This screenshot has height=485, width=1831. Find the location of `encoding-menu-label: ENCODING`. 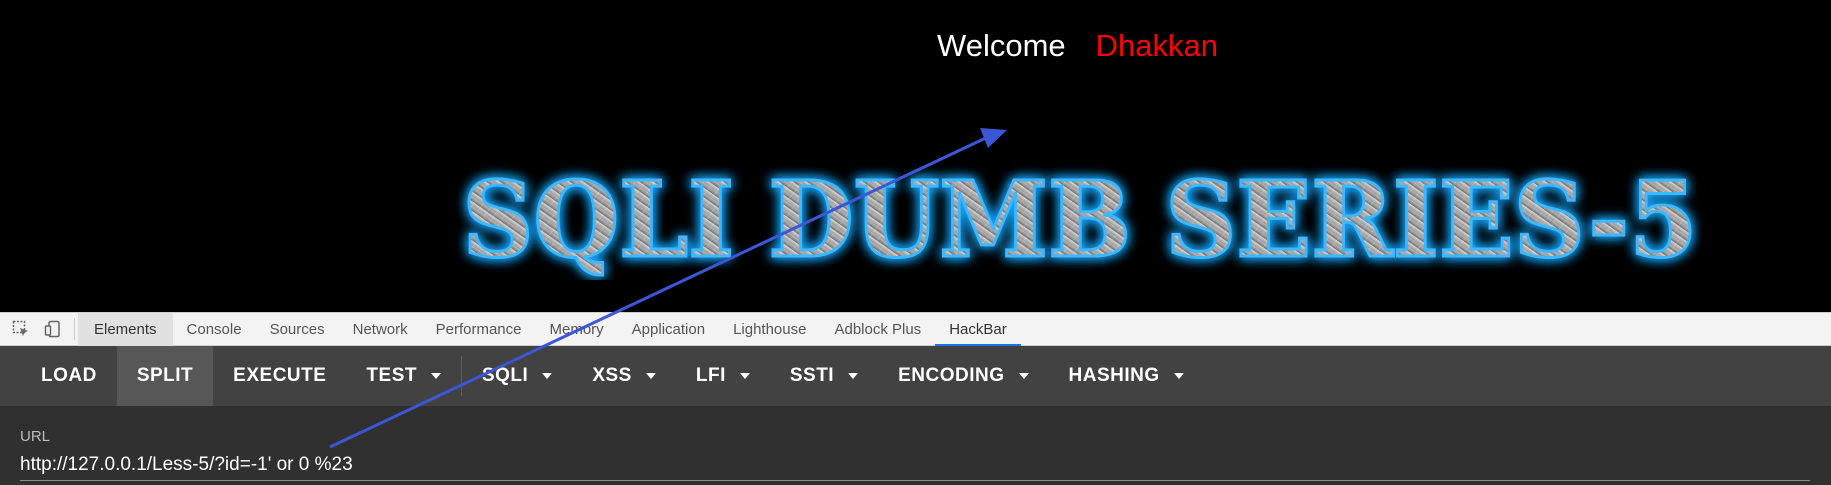

encoding-menu-label: ENCODING is located at coordinates (951, 375).